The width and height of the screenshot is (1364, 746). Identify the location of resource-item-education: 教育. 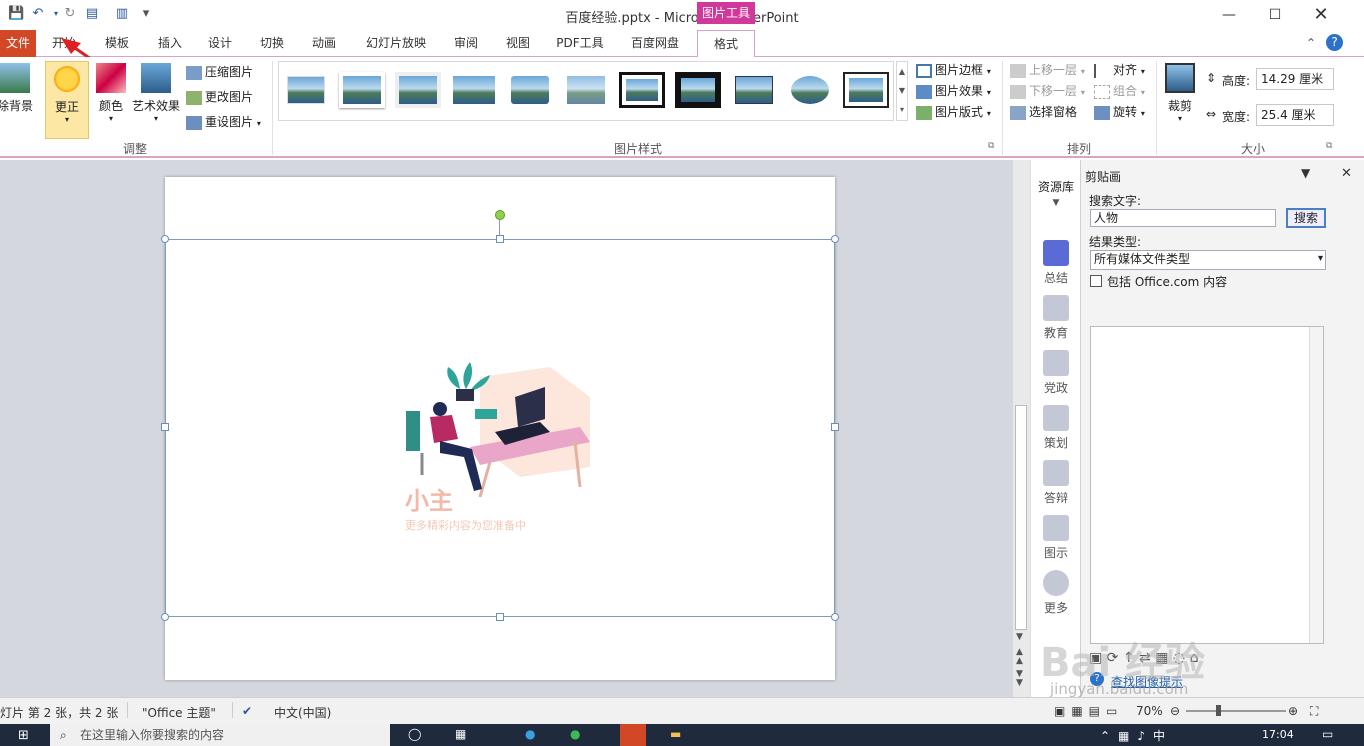
(1056, 318).